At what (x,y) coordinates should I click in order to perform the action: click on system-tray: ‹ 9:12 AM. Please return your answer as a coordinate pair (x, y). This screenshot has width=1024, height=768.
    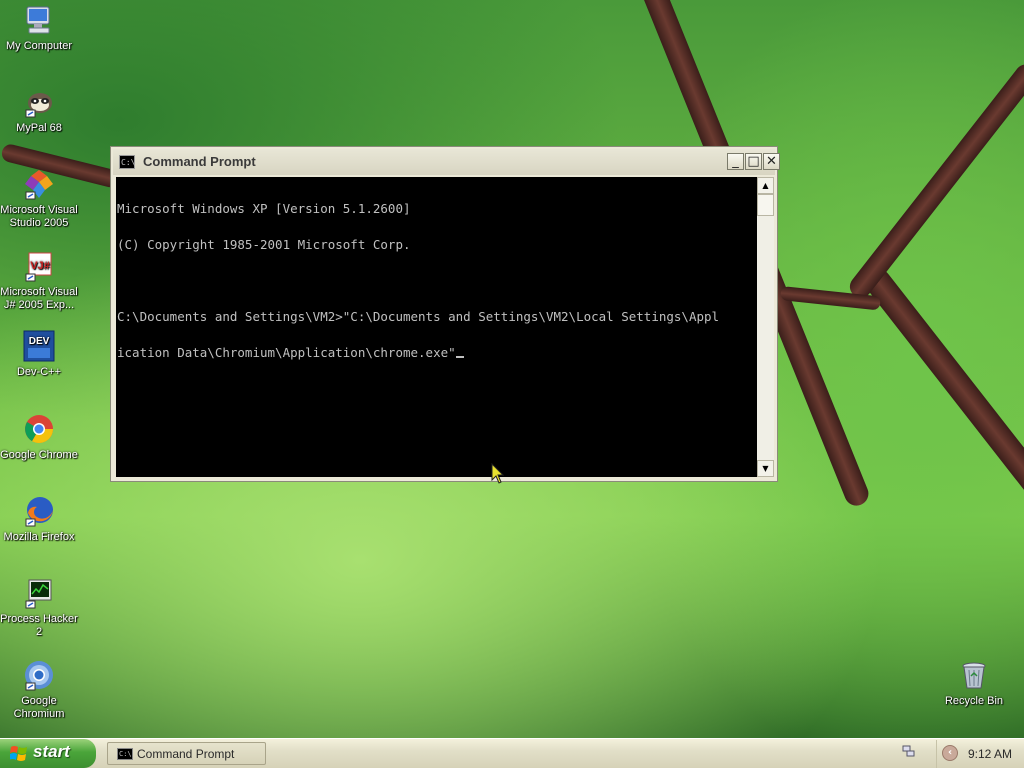
    Looking at the image, I should click on (980, 754).